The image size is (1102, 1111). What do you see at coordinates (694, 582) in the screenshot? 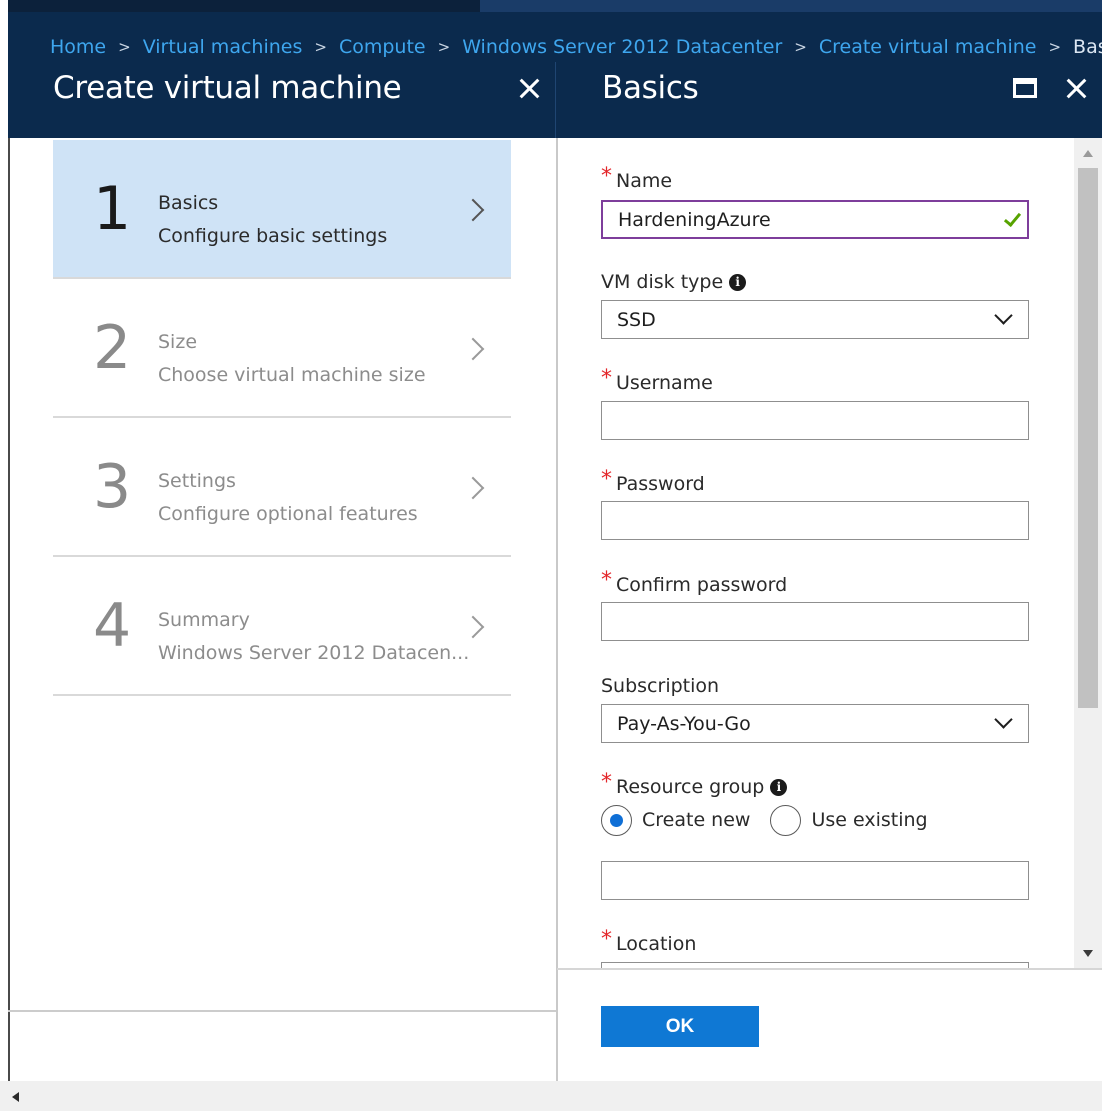
I see `confirm-password-label: * Confirm password` at bounding box center [694, 582].